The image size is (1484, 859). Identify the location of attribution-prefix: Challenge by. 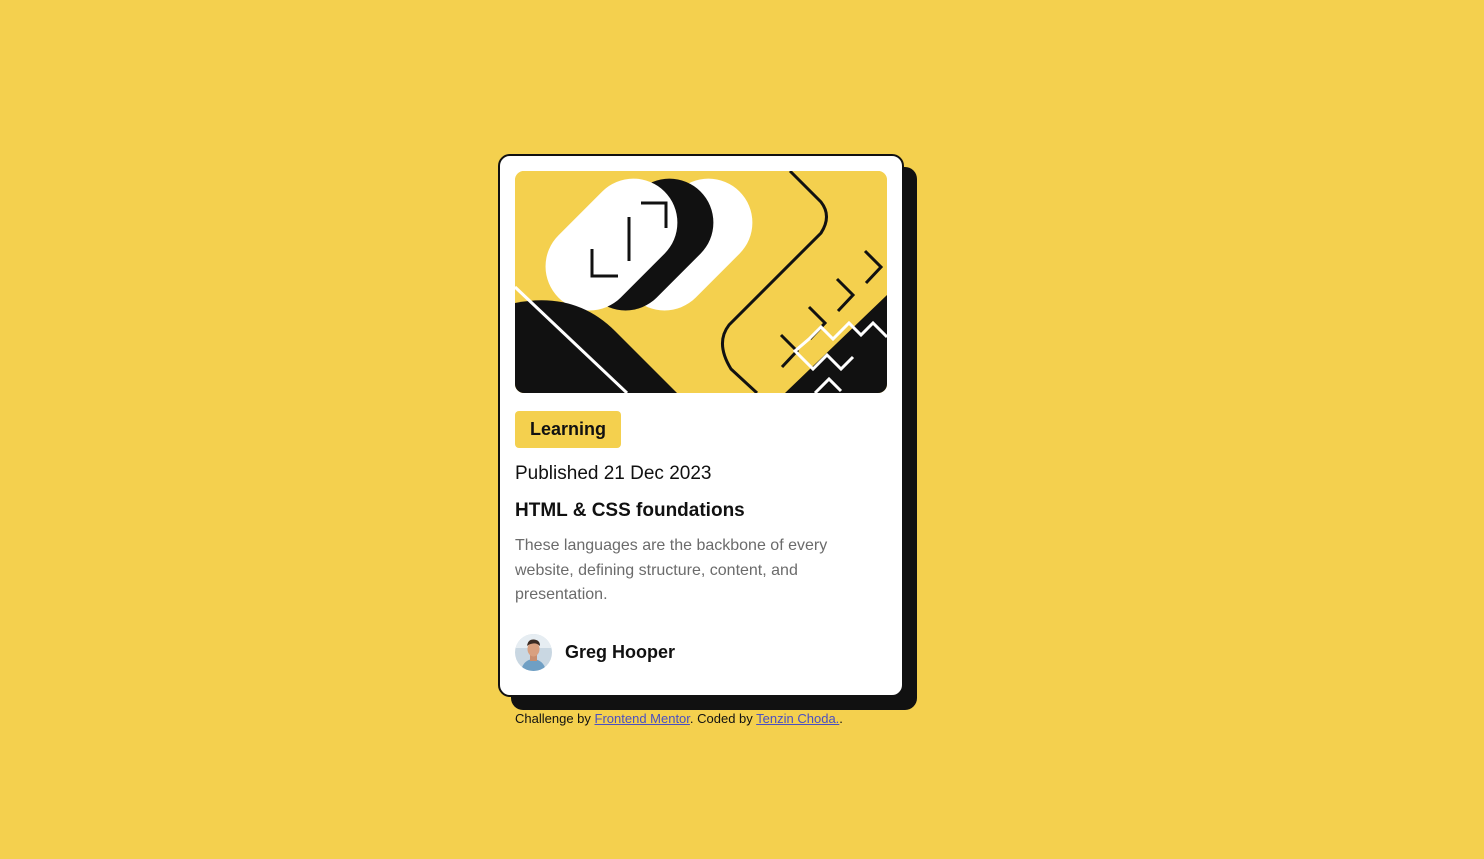
(553, 718).